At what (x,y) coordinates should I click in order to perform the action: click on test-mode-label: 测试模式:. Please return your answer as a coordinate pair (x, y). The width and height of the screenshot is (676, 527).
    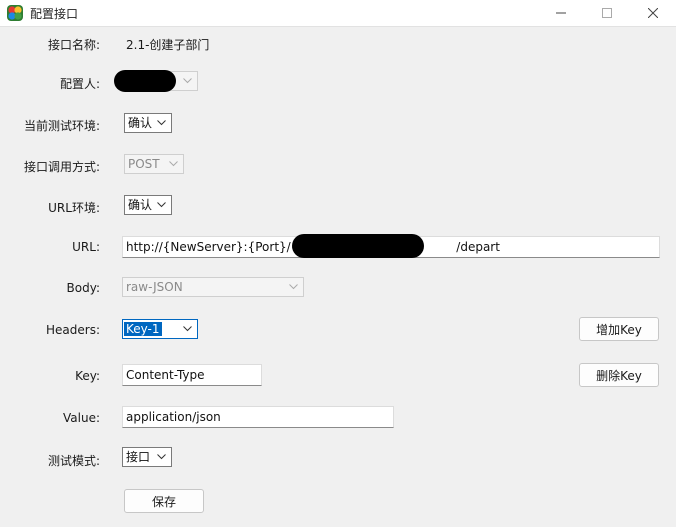
    Looking at the image, I should click on (73, 461).